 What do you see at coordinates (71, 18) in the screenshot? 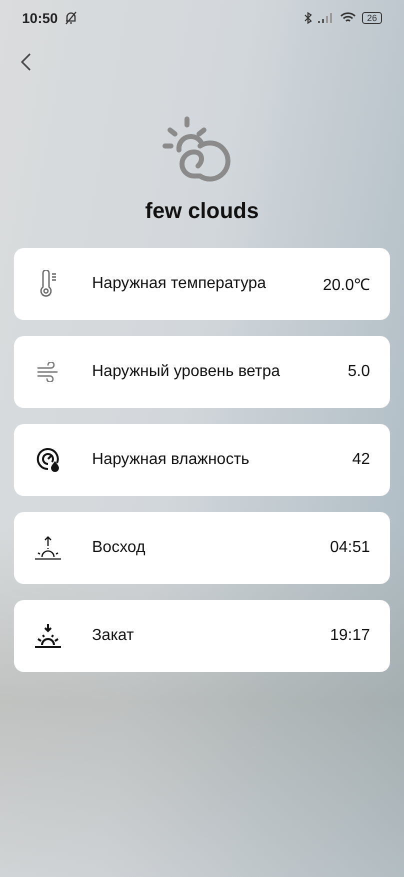
I see `muted-bell-icon` at bounding box center [71, 18].